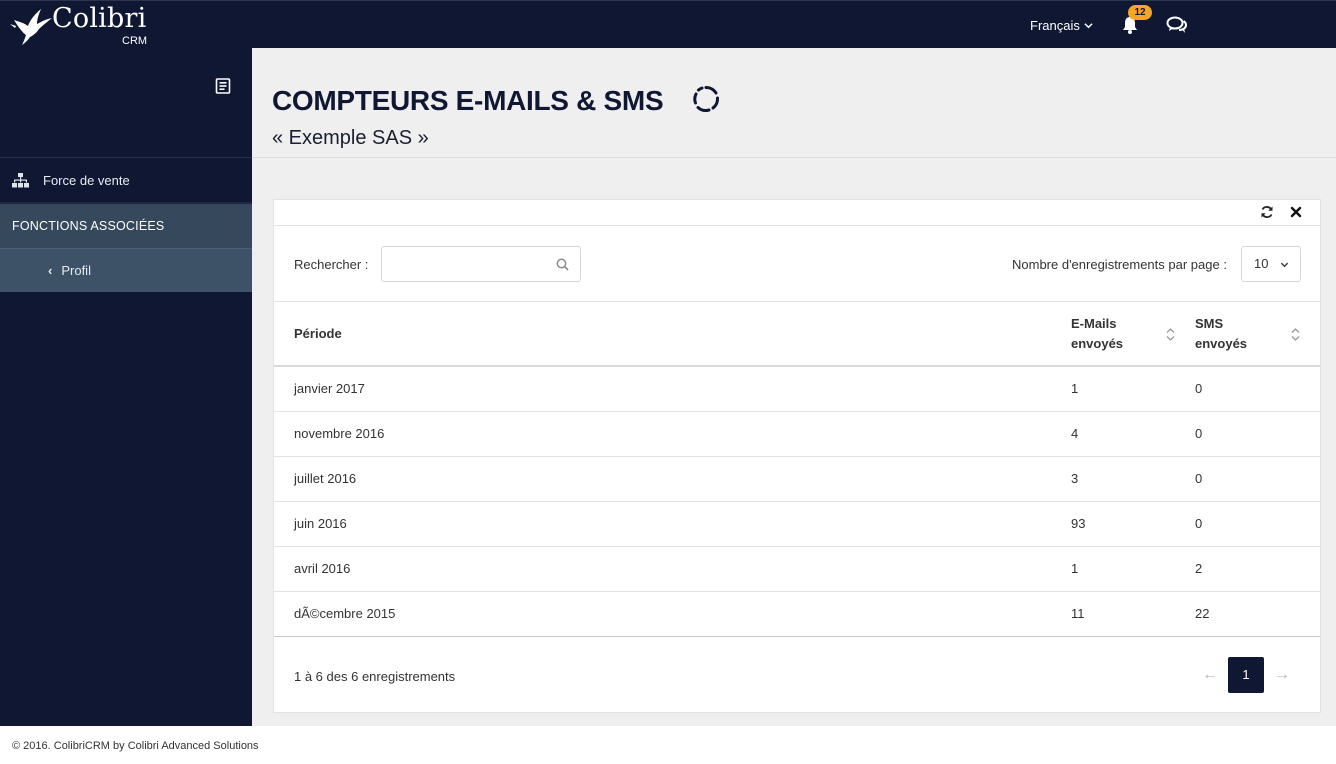  I want to click on cell-period: novembre 2016, so click(672, 434).